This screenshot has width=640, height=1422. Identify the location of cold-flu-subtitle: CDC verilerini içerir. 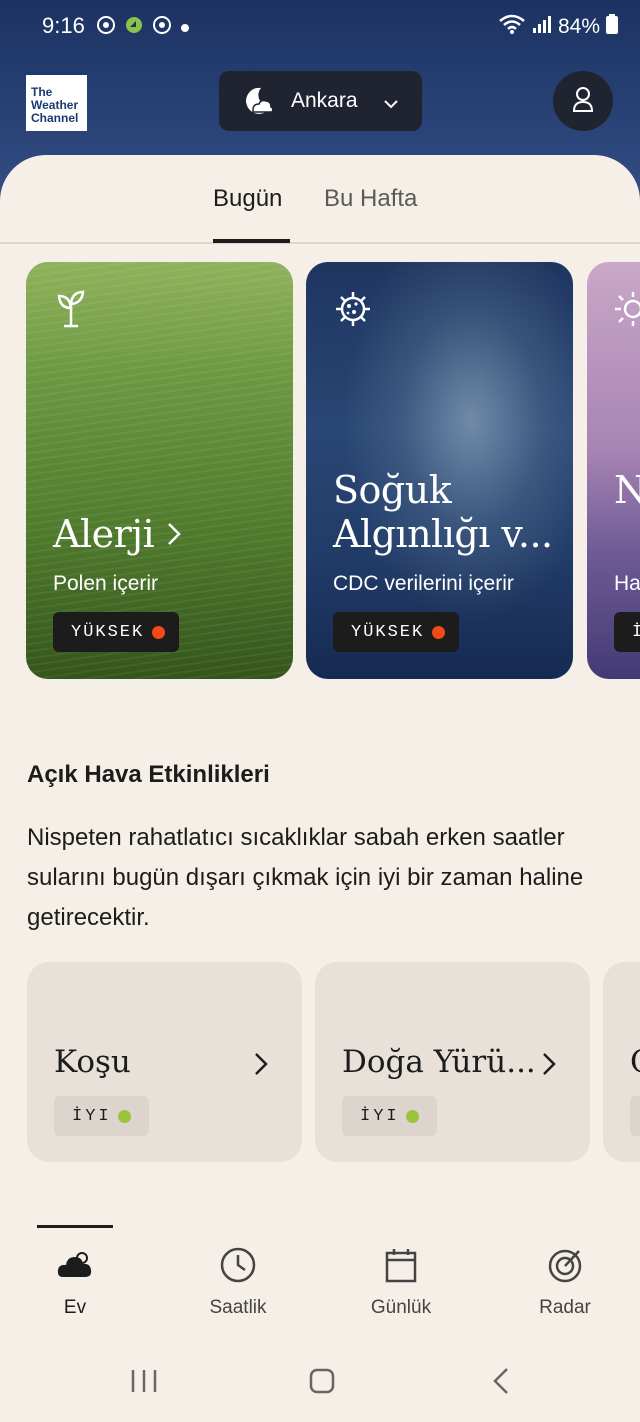
(423, 583).